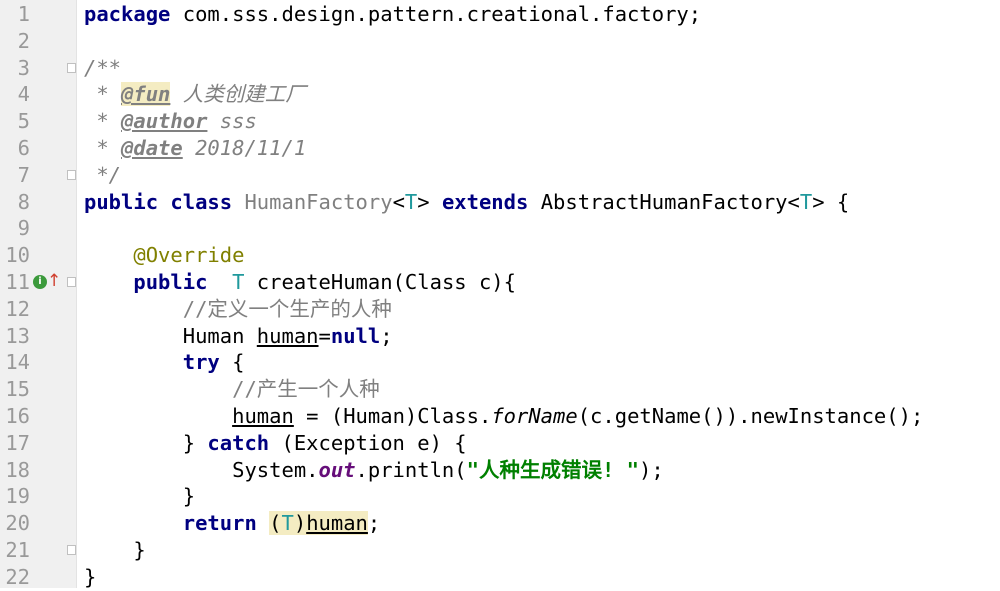 This screenshot has width=1000, height=591. Describe the element at coordinates (300, 523) in the screenshot. I see `code-token: )` at that location.